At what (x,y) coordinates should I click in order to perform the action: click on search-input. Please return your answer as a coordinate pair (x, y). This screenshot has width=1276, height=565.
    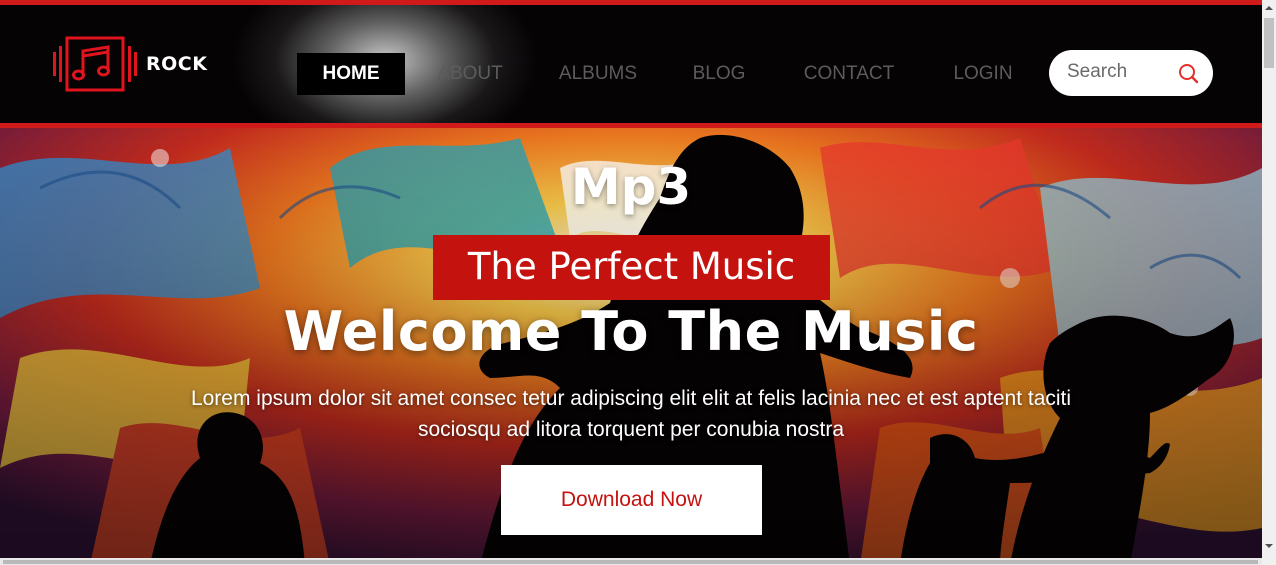
    Looking at the image, I should click on (1122, 72).